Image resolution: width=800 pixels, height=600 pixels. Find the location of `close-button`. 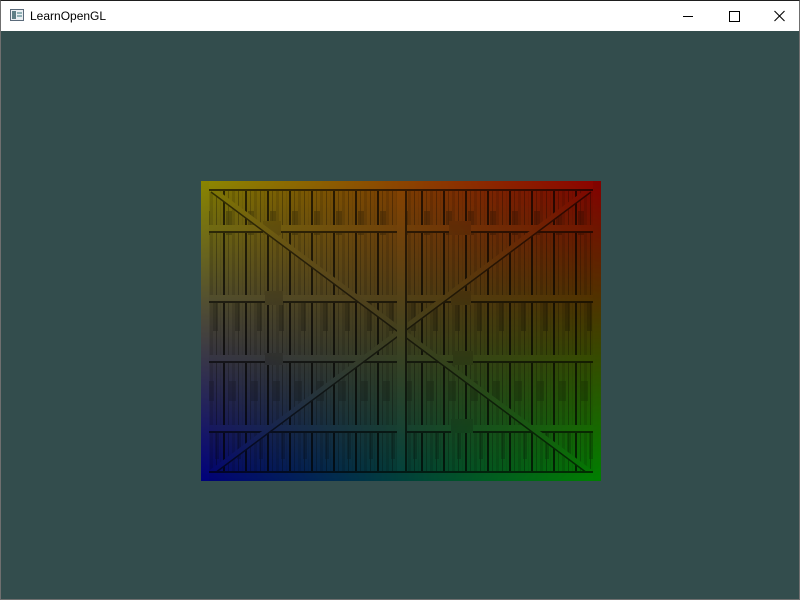

close-button is located at coordinates (778, 16).